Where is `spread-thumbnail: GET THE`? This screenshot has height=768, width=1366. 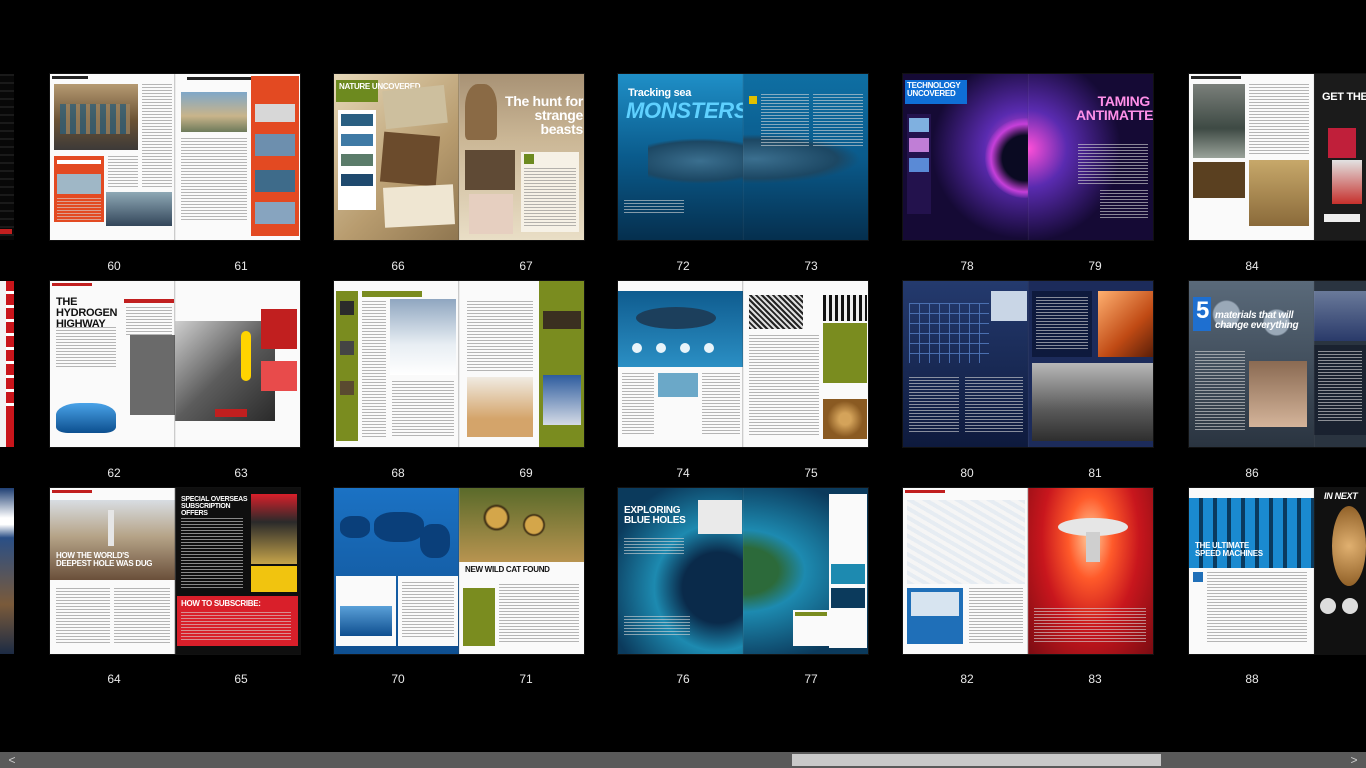
spread-thumbnail: GET THE is located at coordinates (1277, 157).